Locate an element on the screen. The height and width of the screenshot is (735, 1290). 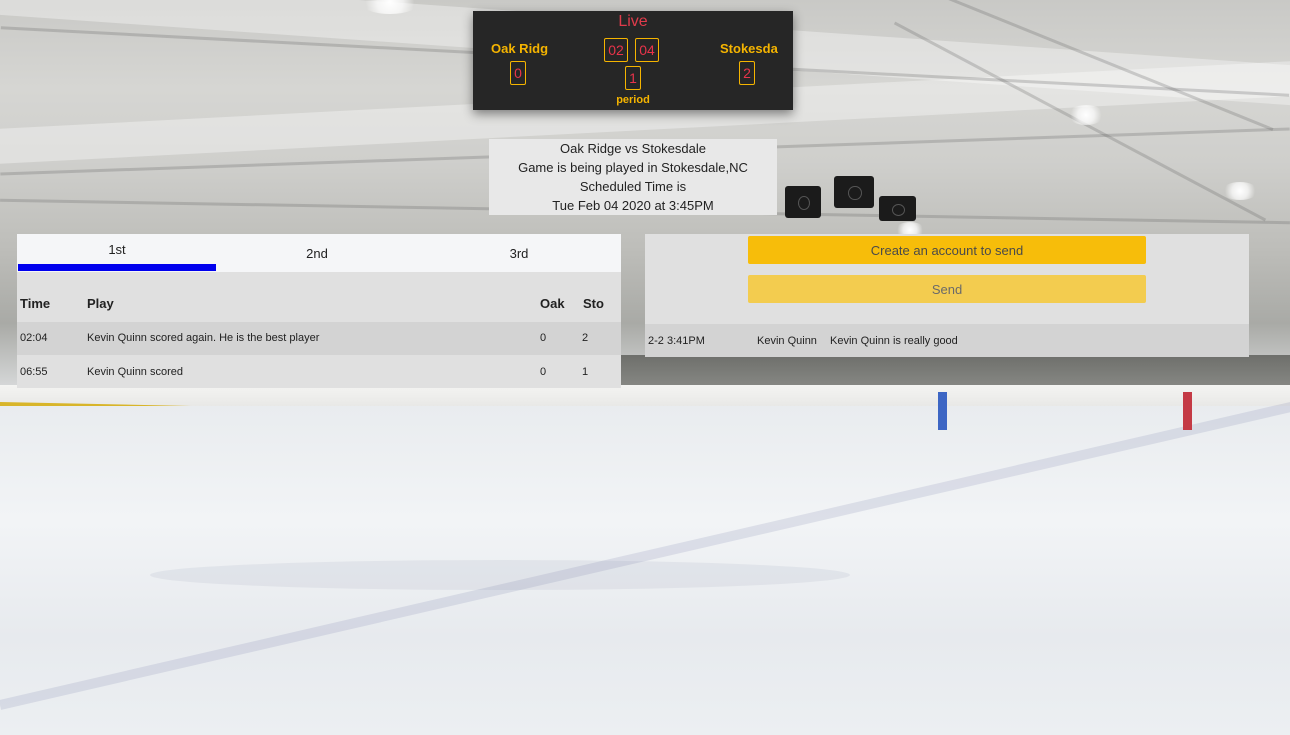
row-time: 02:04 is located at coordinates (34, 338).